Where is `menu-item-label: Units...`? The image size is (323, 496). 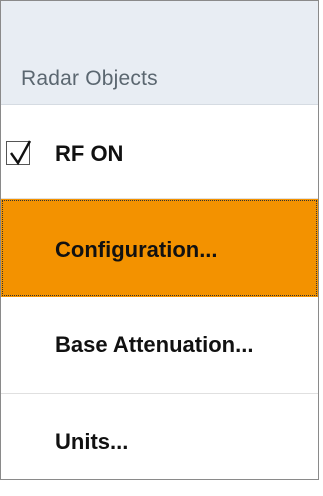
menu-item-label: Units... is located at coordinates (92, 441).